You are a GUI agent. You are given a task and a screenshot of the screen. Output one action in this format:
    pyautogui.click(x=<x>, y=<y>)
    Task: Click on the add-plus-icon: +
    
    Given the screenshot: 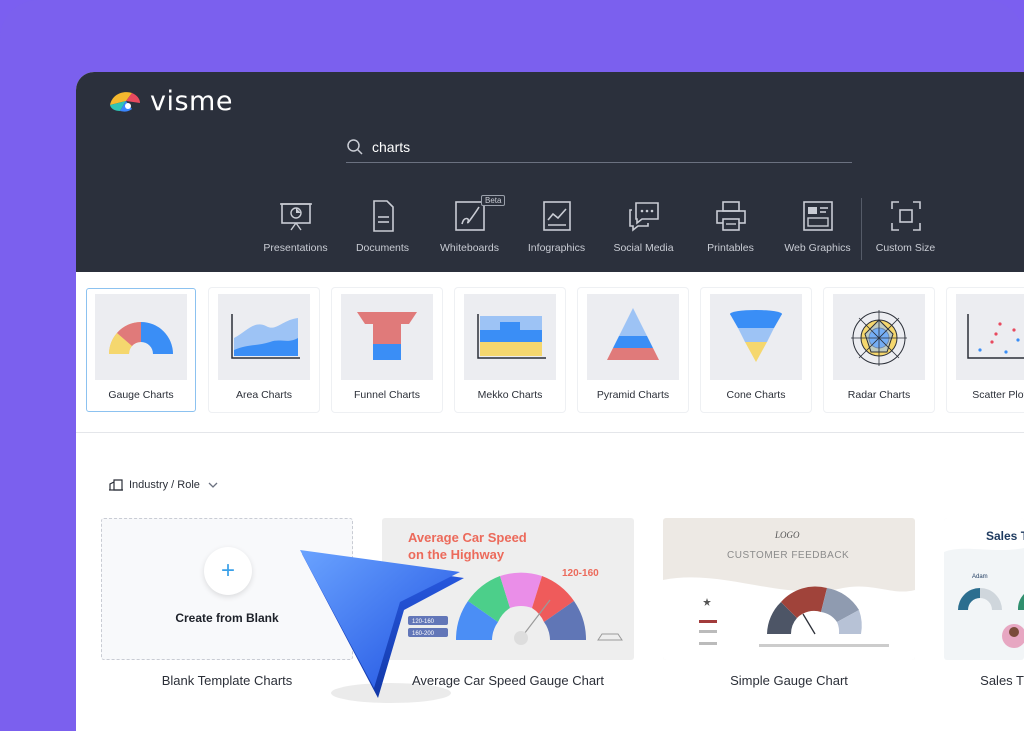 What is the action you would take?
    pyautogui.click(x=228, y=571)
    